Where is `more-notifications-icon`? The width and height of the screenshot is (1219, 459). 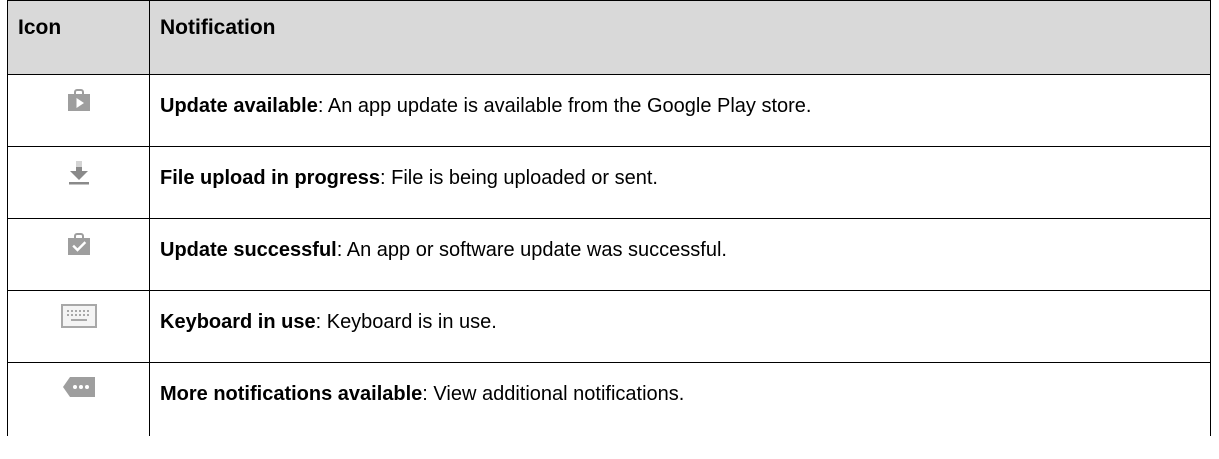
more-notifications-icon is located at coordinates (78, 387).